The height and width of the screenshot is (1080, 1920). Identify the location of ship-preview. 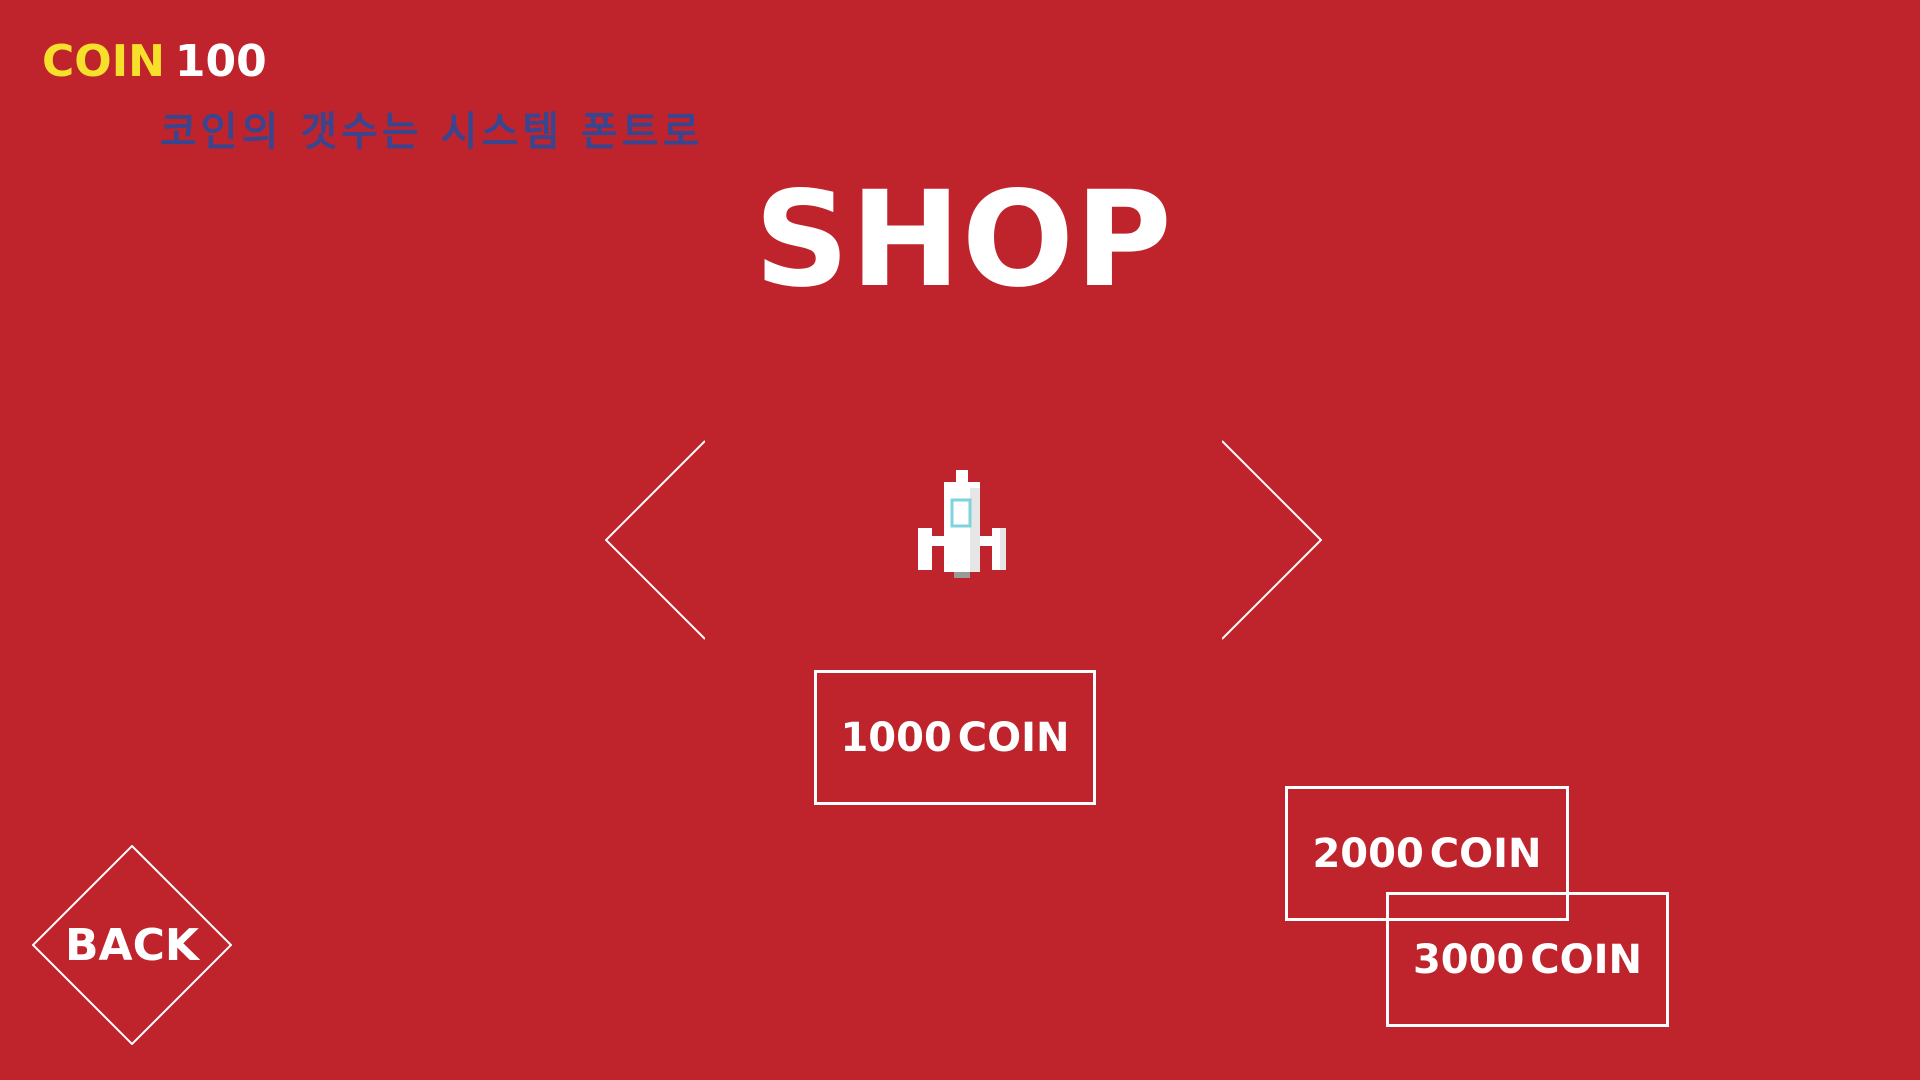
(962, 526).